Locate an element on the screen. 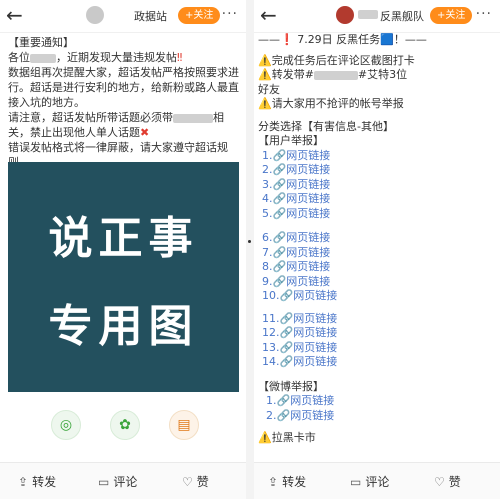 This screenshot has width=500, height=499. section-user-report: 【用户举报】 is located at coordinates (291, 140).